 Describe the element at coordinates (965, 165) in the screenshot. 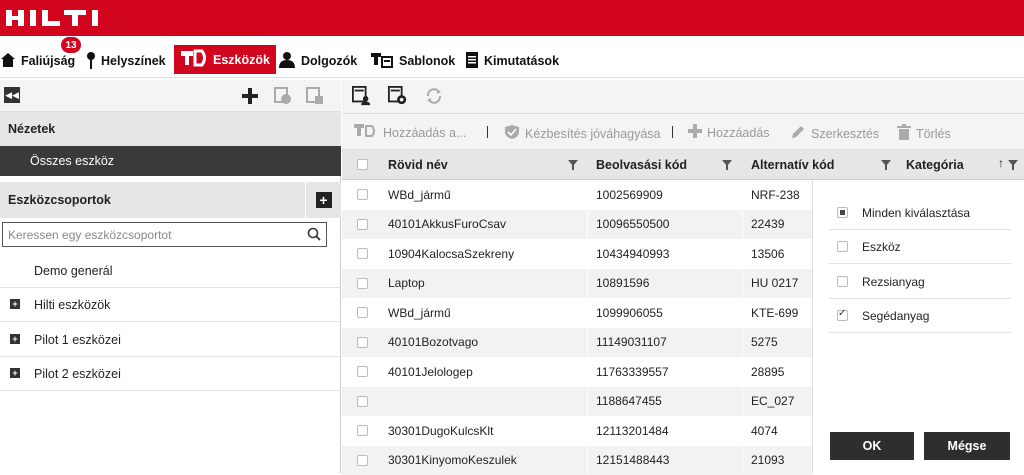

I see `column-header-category: Kategória ↑` at that location.